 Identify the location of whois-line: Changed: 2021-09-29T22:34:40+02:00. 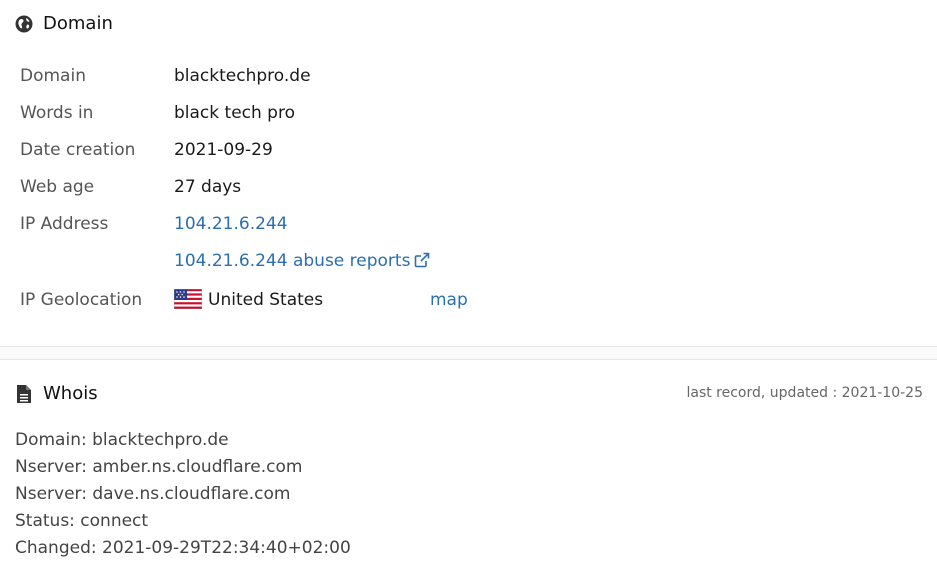
(183, 548).